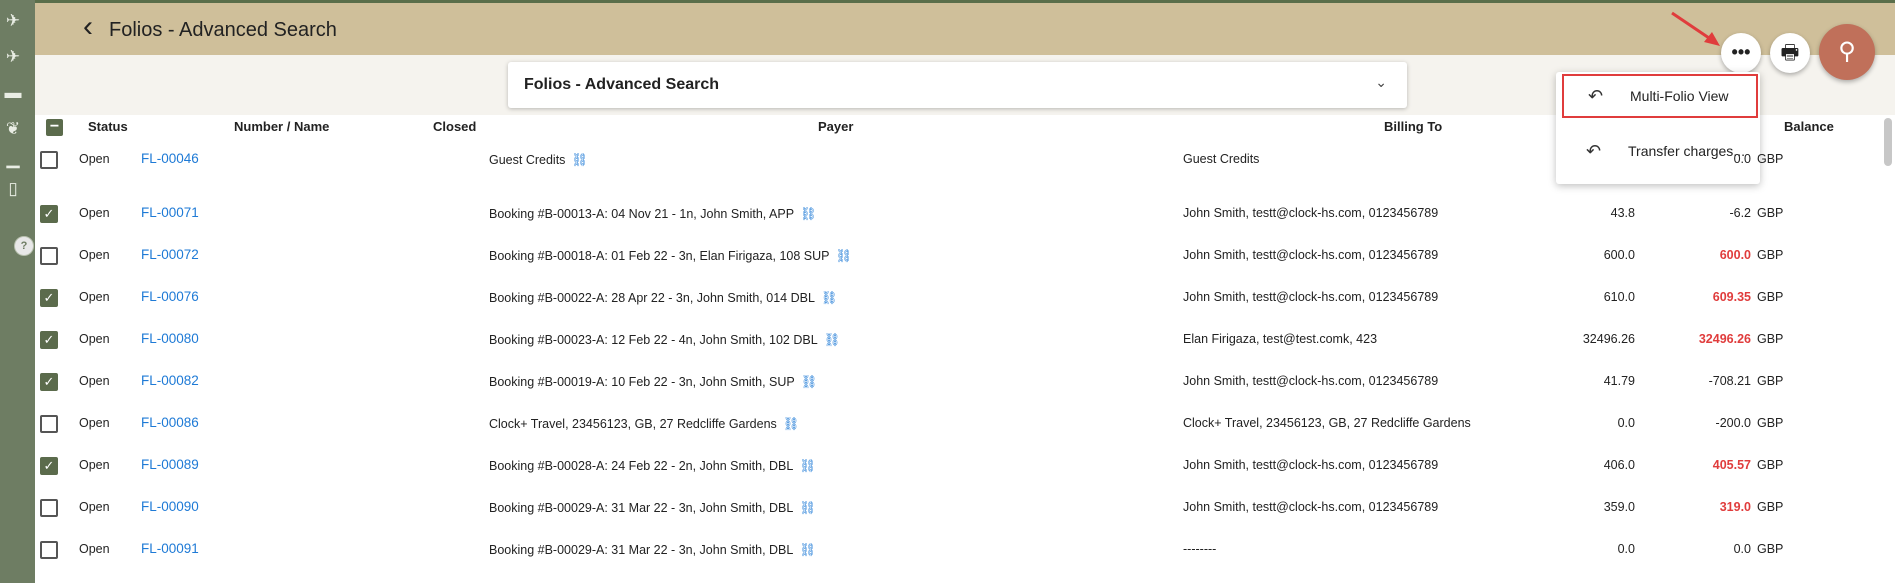 This screenshot has height=583, width=1895. I want to click on more-horizontal-icon: •••, so click(1741, 52).